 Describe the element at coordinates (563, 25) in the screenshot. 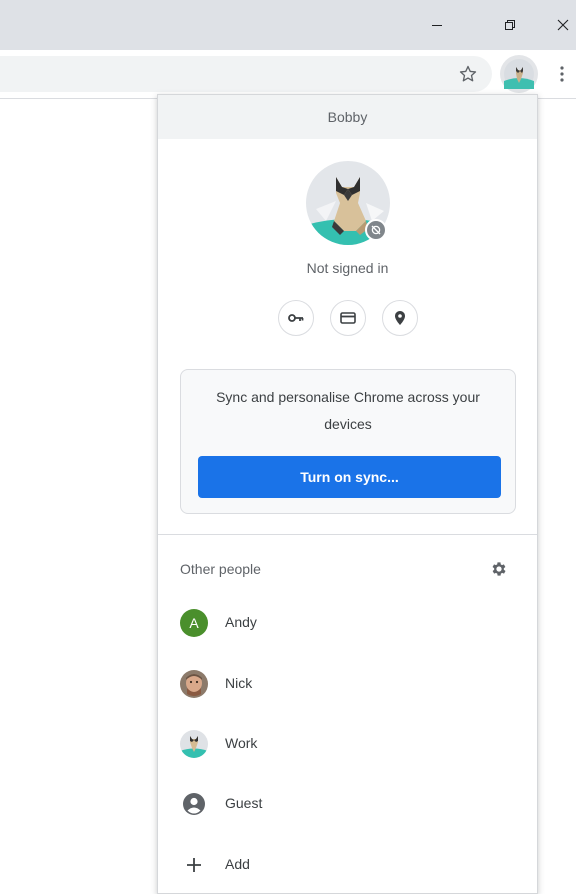

I see `close-icon` at that location.